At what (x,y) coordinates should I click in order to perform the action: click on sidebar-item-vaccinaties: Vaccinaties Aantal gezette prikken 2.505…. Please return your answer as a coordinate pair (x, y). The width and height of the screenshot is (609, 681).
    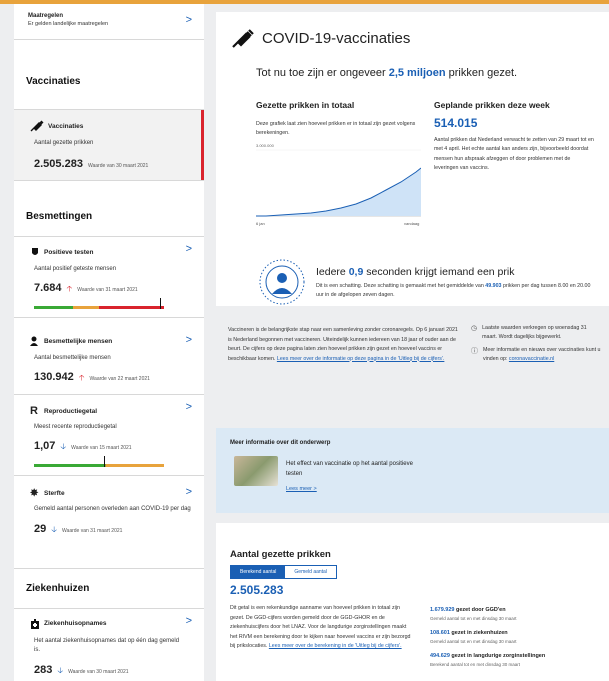
    Looking at the image, I should click on (109, 145).